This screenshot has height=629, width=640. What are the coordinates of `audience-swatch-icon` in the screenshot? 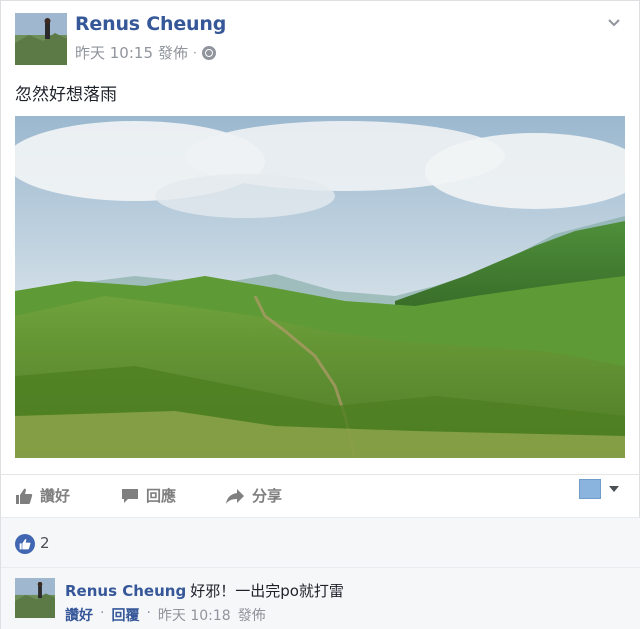 It's located at (590, 489).